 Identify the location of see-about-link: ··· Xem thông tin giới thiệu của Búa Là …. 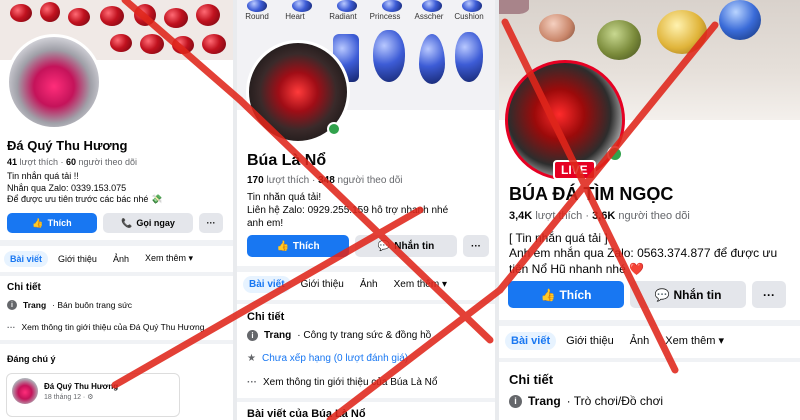
(342, 382).